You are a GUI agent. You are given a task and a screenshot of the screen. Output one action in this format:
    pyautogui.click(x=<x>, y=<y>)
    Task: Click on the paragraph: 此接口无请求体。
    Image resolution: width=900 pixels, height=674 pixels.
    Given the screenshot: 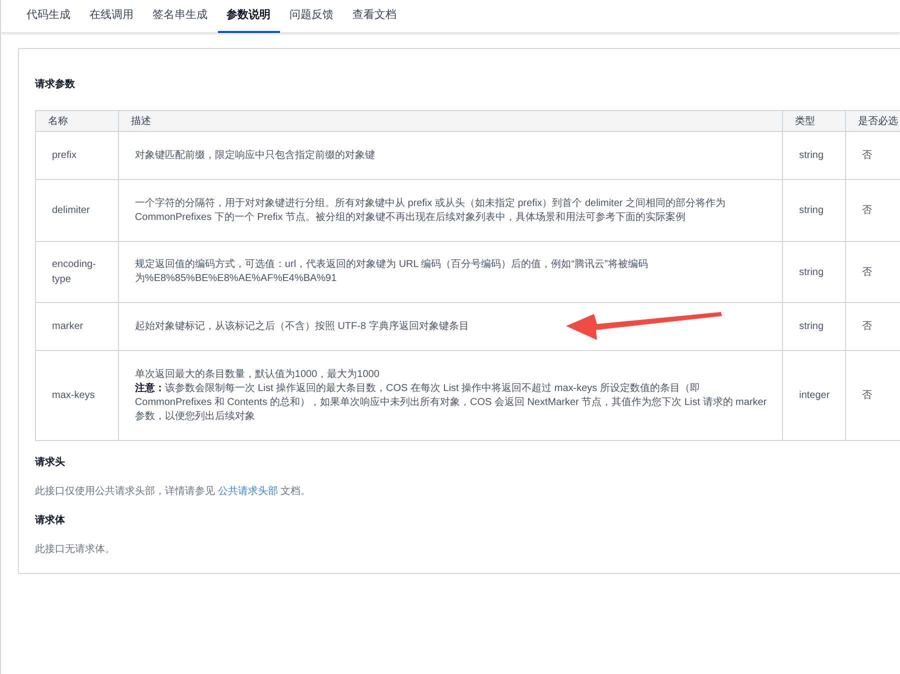 What is the action you would take?
    pyautogui.click(x=75, y=549)
    